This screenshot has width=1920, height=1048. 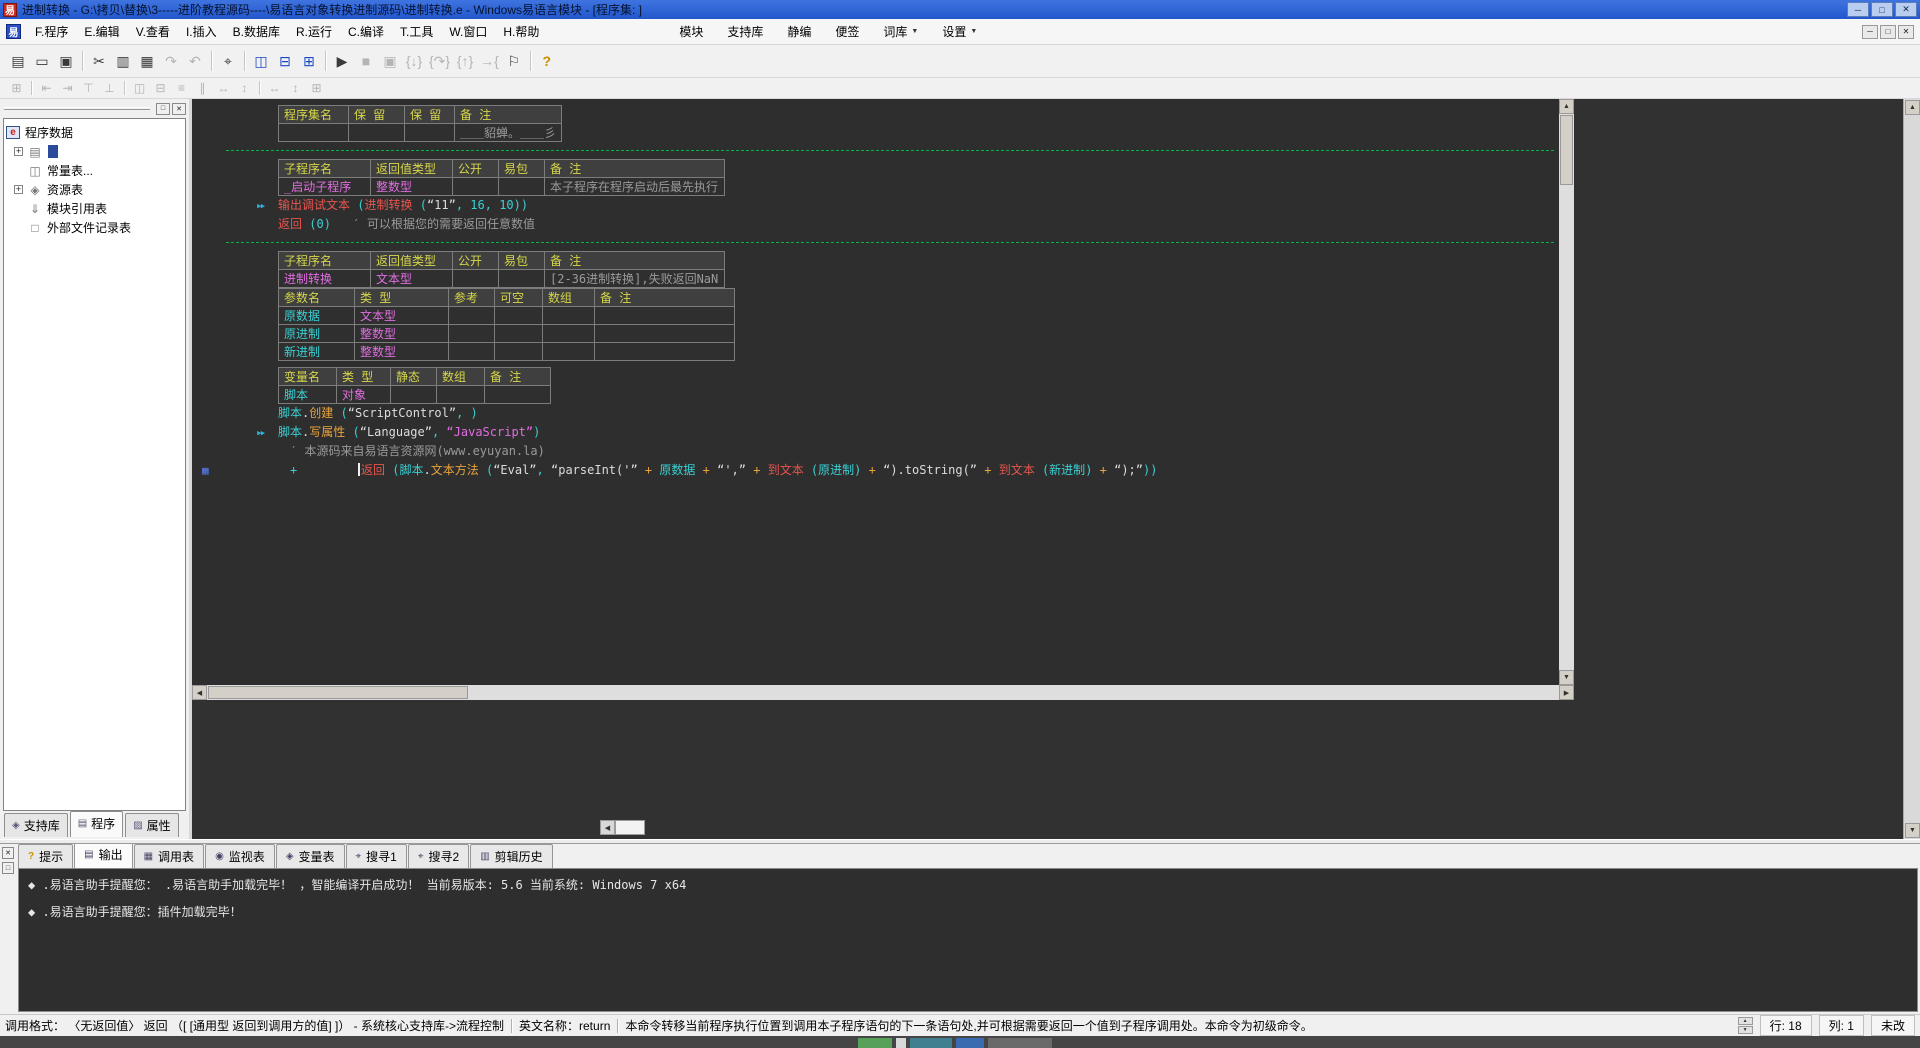 What do you see at coordinates (875, 413) in the screenshot?
I see `code-line: 脚本.创建 (“ScriptControl”, )` at bounding box center [875, 413].